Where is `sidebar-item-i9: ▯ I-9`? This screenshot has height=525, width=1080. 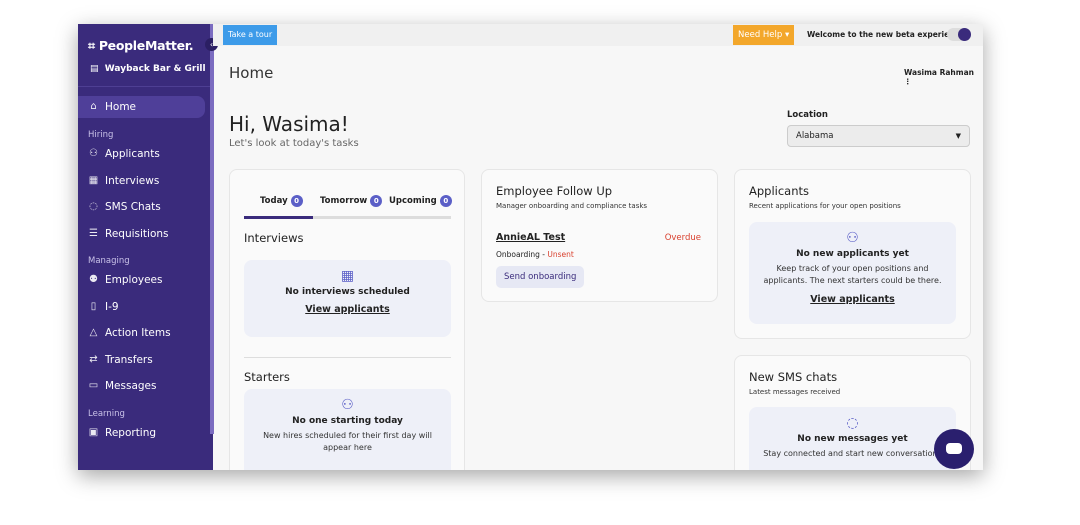 sidebar-item-i9: ▯ I-9 is located at coordinates (141, 307).